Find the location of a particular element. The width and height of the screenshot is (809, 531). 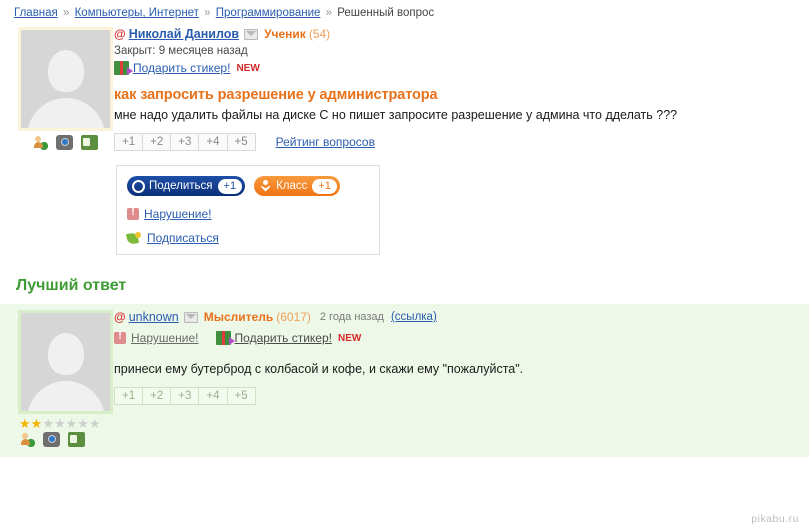

share-panel: Поделиться +1 Класс +1 Нарушение! Подп is located at coordinates (248, 210).